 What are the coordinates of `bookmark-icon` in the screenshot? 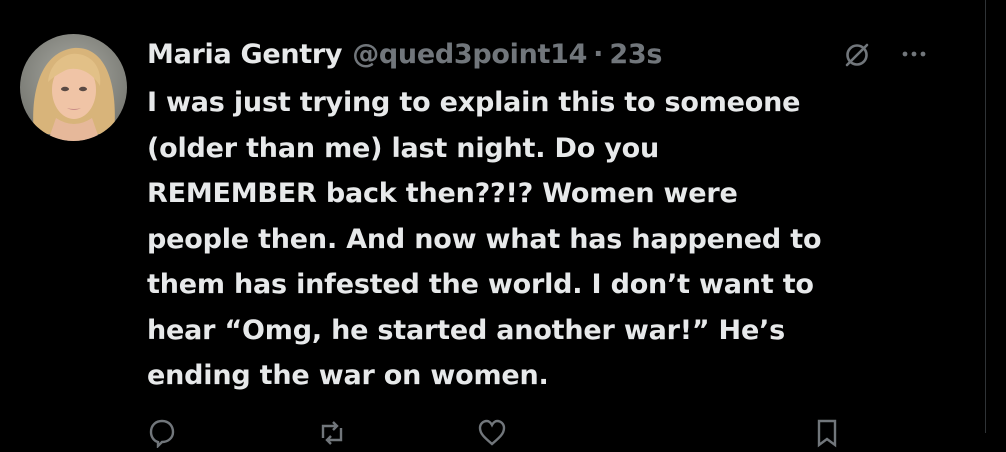 It's located at (827, 433).